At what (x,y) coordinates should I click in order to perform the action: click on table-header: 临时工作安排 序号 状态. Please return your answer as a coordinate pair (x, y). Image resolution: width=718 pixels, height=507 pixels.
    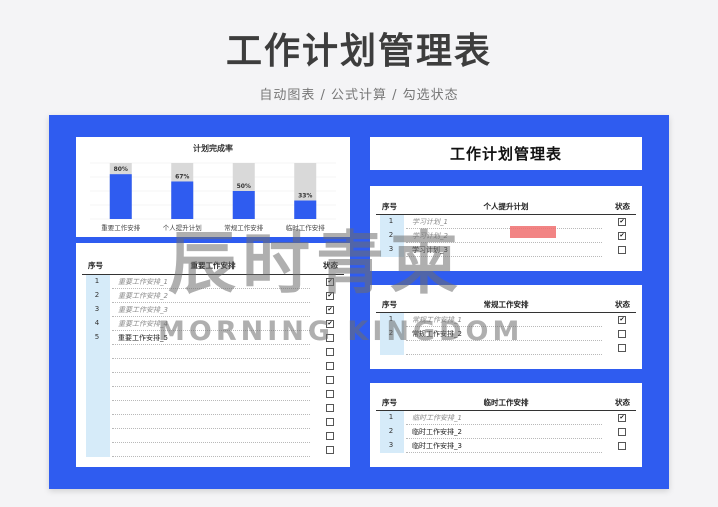
    Looking at the image, I should click on (506, 403).